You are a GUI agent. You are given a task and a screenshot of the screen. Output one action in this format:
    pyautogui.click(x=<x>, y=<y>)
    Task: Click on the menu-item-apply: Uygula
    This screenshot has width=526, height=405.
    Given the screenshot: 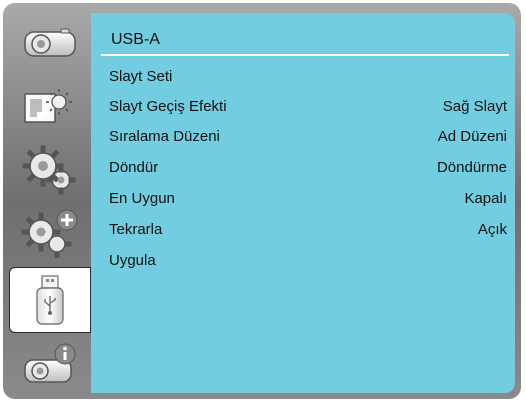 What is the action you would take?
    pyautogui.click(x=308, y=260)
    